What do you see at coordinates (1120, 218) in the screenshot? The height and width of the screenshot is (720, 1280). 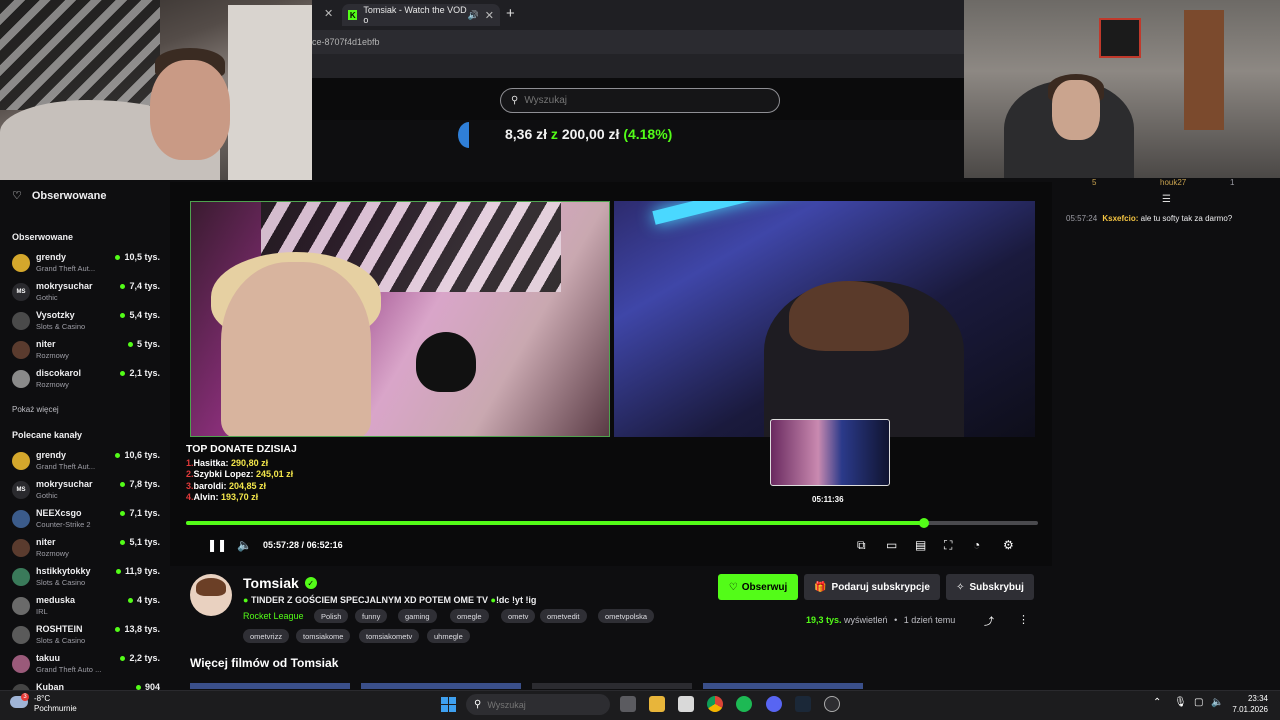 I see `chat-username: Ksxefcio:` at bounding box center [1120, 218].